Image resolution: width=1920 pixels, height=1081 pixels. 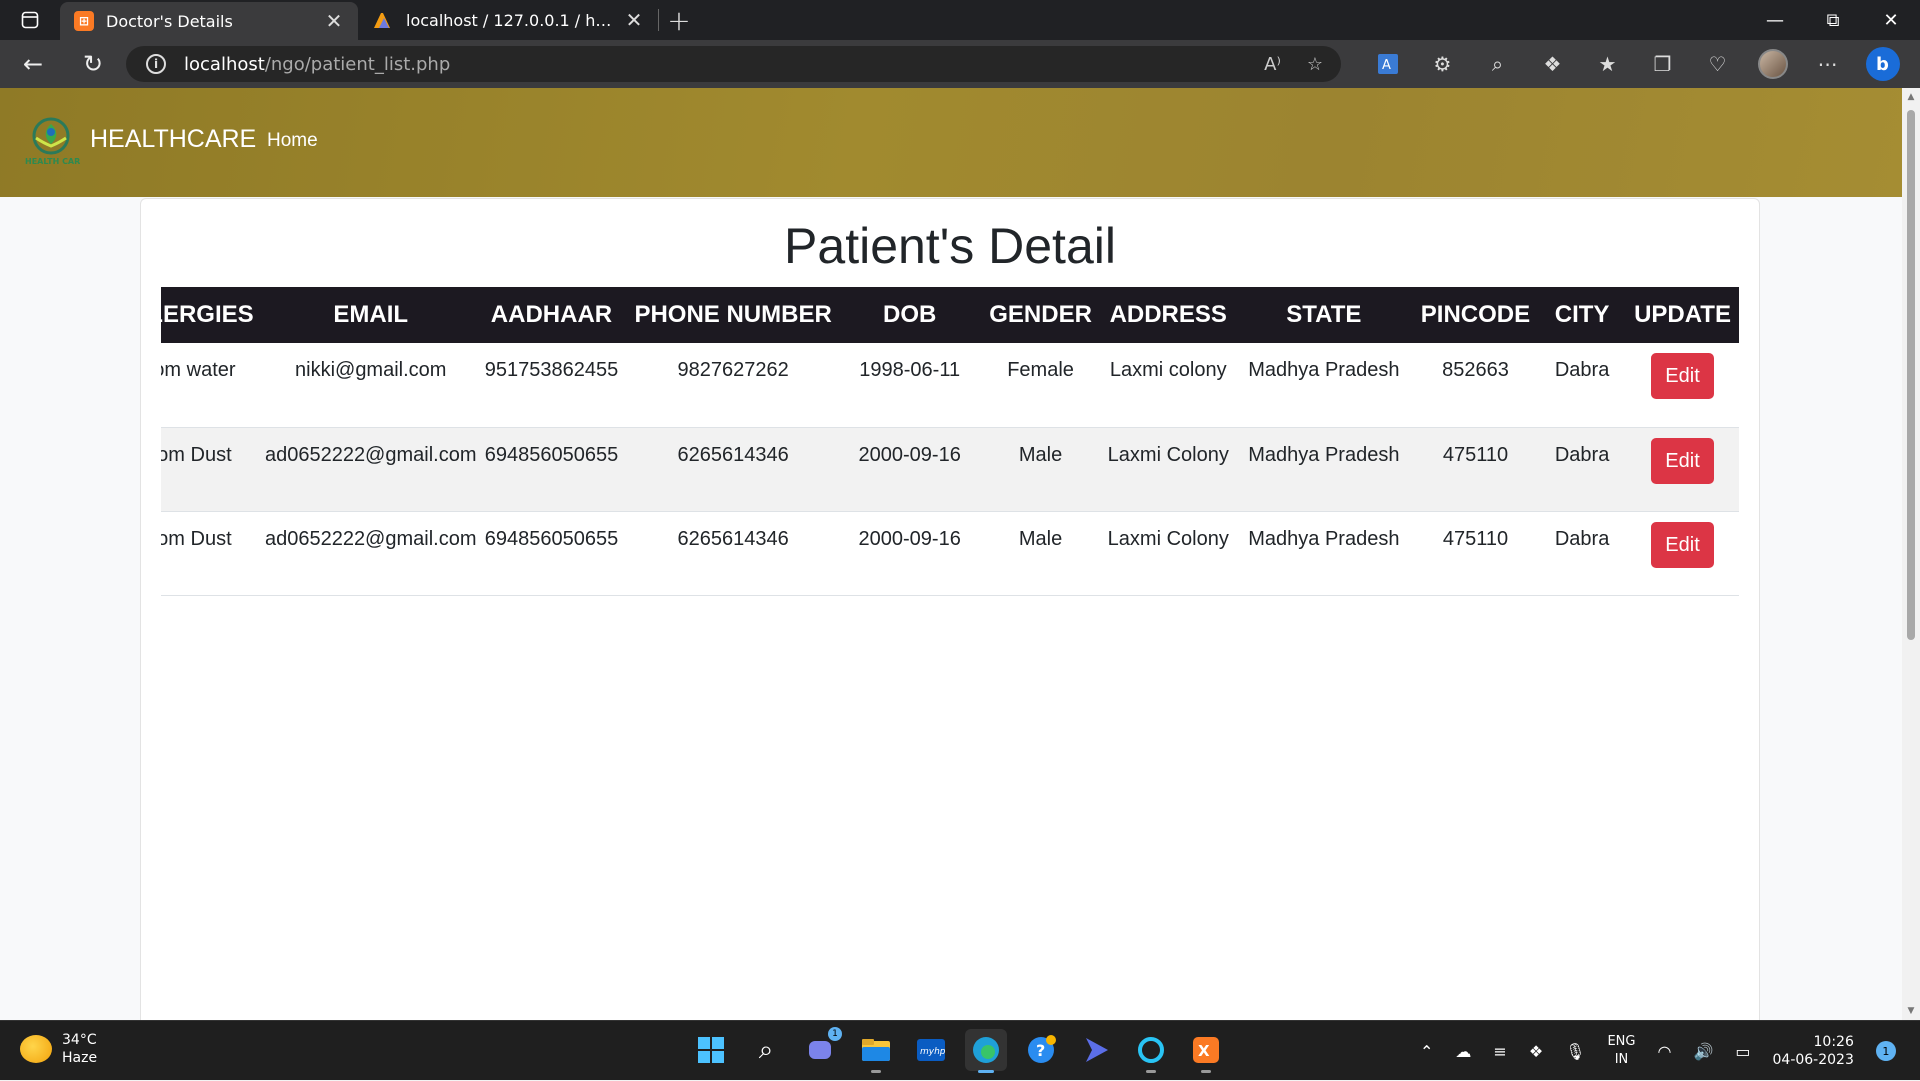 What do you see at coordinates (1151, 1051) in the screenshot?
I see `alexa-button` at bounding box center [1151, 1051].